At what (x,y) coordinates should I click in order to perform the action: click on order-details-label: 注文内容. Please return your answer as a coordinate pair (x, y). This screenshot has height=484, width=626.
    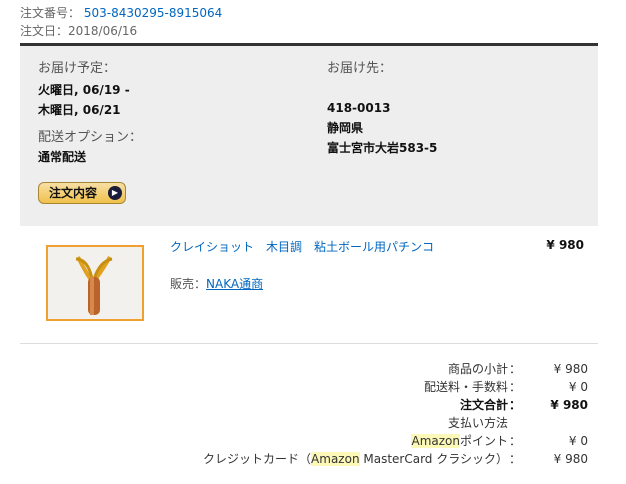
    Looking at the image, I should click on (73, 193).